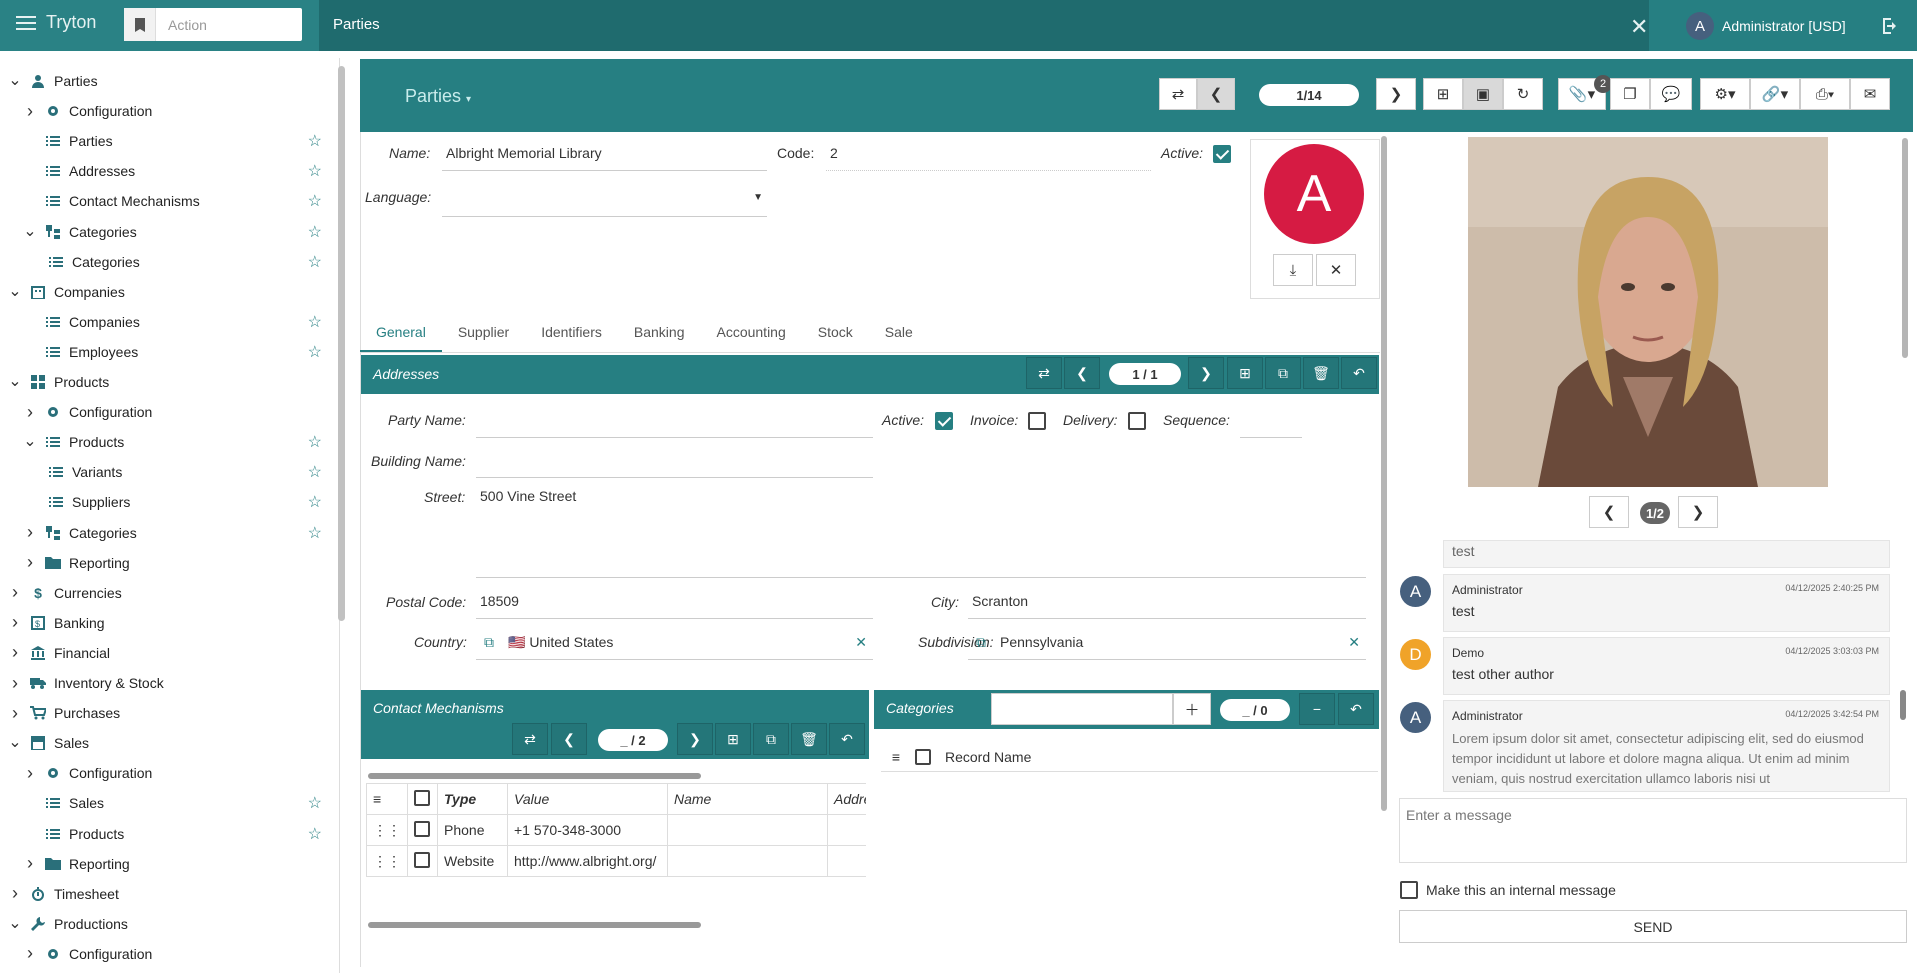 The width and height of the screenshot is (1917, 973). What do you see at coordinates (1384, 473) in the screenshot?
I see `form-scrollbar` at bounding box center [1384, 473].